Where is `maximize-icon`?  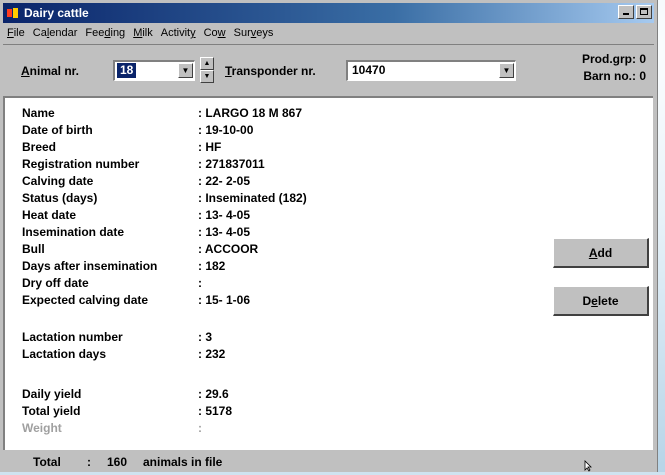
maximize-icon is located at coordinates (644, 11).